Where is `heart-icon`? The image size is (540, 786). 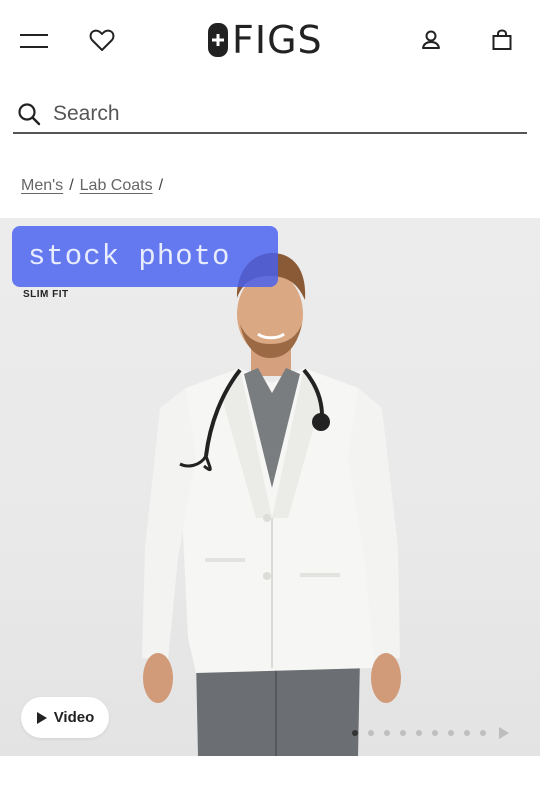 heart-icon is located at coordinates (102, 40).